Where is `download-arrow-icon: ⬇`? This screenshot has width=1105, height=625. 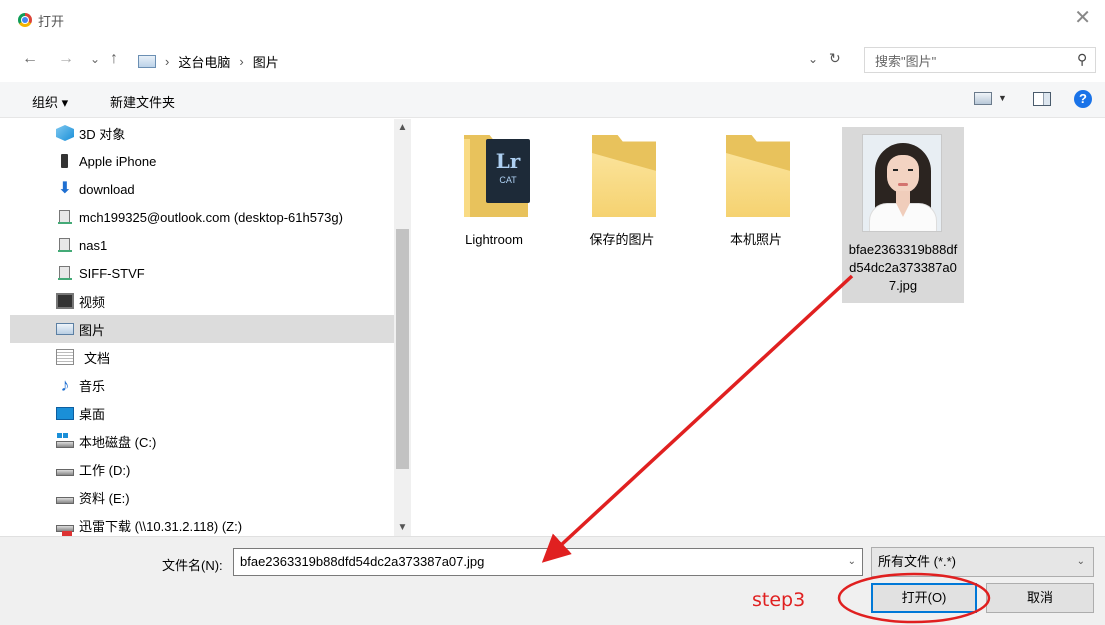 download-arrow-icon: ⬇ is located at coordinates (65, 188).